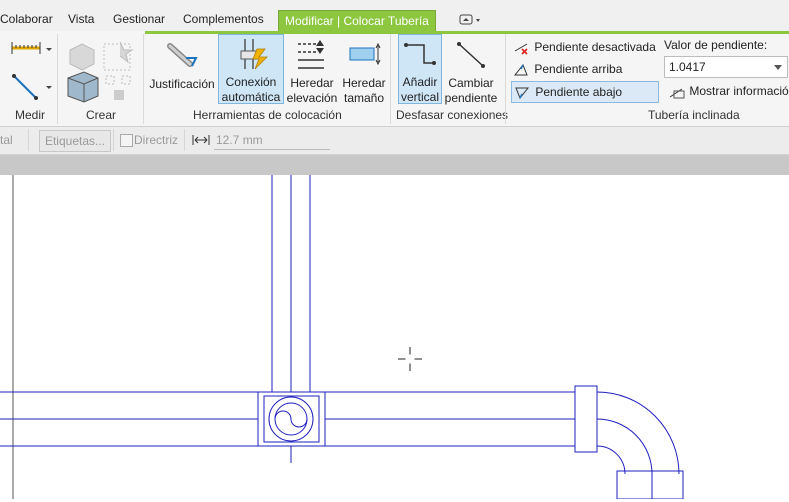 Image resolution: width=789 pixels, height=502 pixels. What do you see at coordinates (471, 70) in the screenshot?
I see `cambiar-pendiente-button: Cambiar pendiente` at bounding box center [471, 70].